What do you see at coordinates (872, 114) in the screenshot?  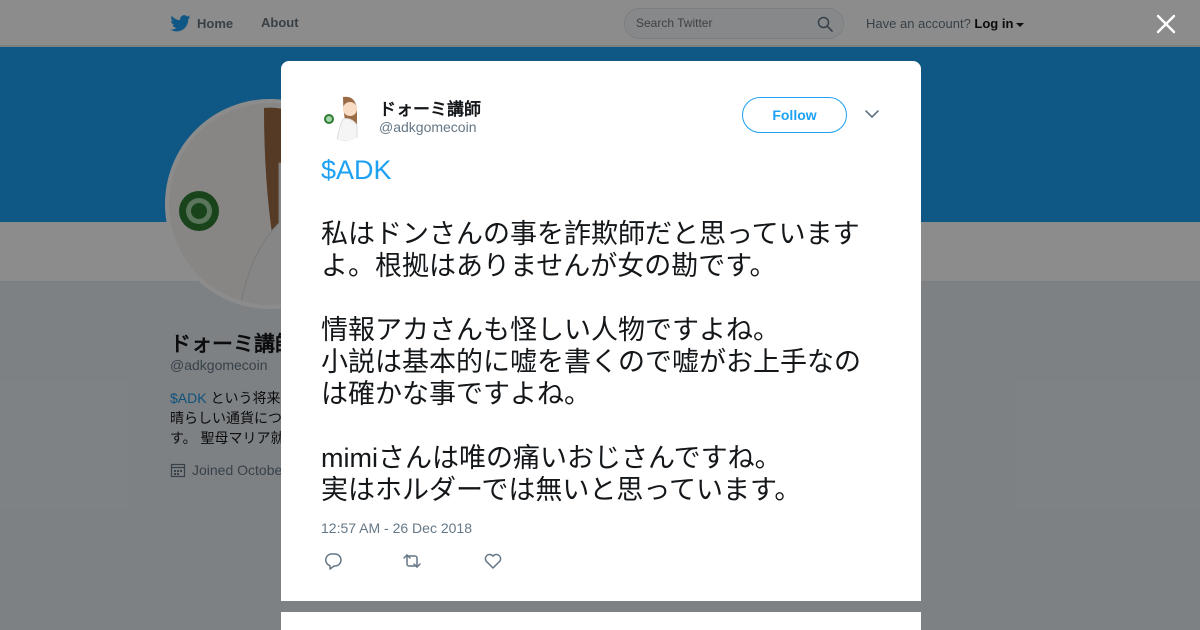 I see `chevron-down-icon` at bounding box center [872, 114].